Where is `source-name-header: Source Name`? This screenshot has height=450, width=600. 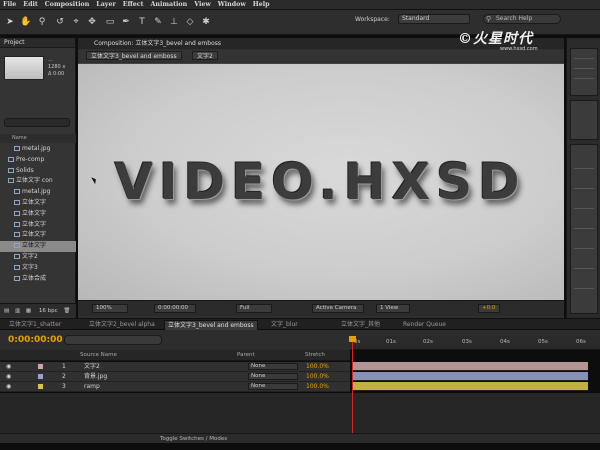 source-name-header: Source Name is located at coordinates (98, 355).